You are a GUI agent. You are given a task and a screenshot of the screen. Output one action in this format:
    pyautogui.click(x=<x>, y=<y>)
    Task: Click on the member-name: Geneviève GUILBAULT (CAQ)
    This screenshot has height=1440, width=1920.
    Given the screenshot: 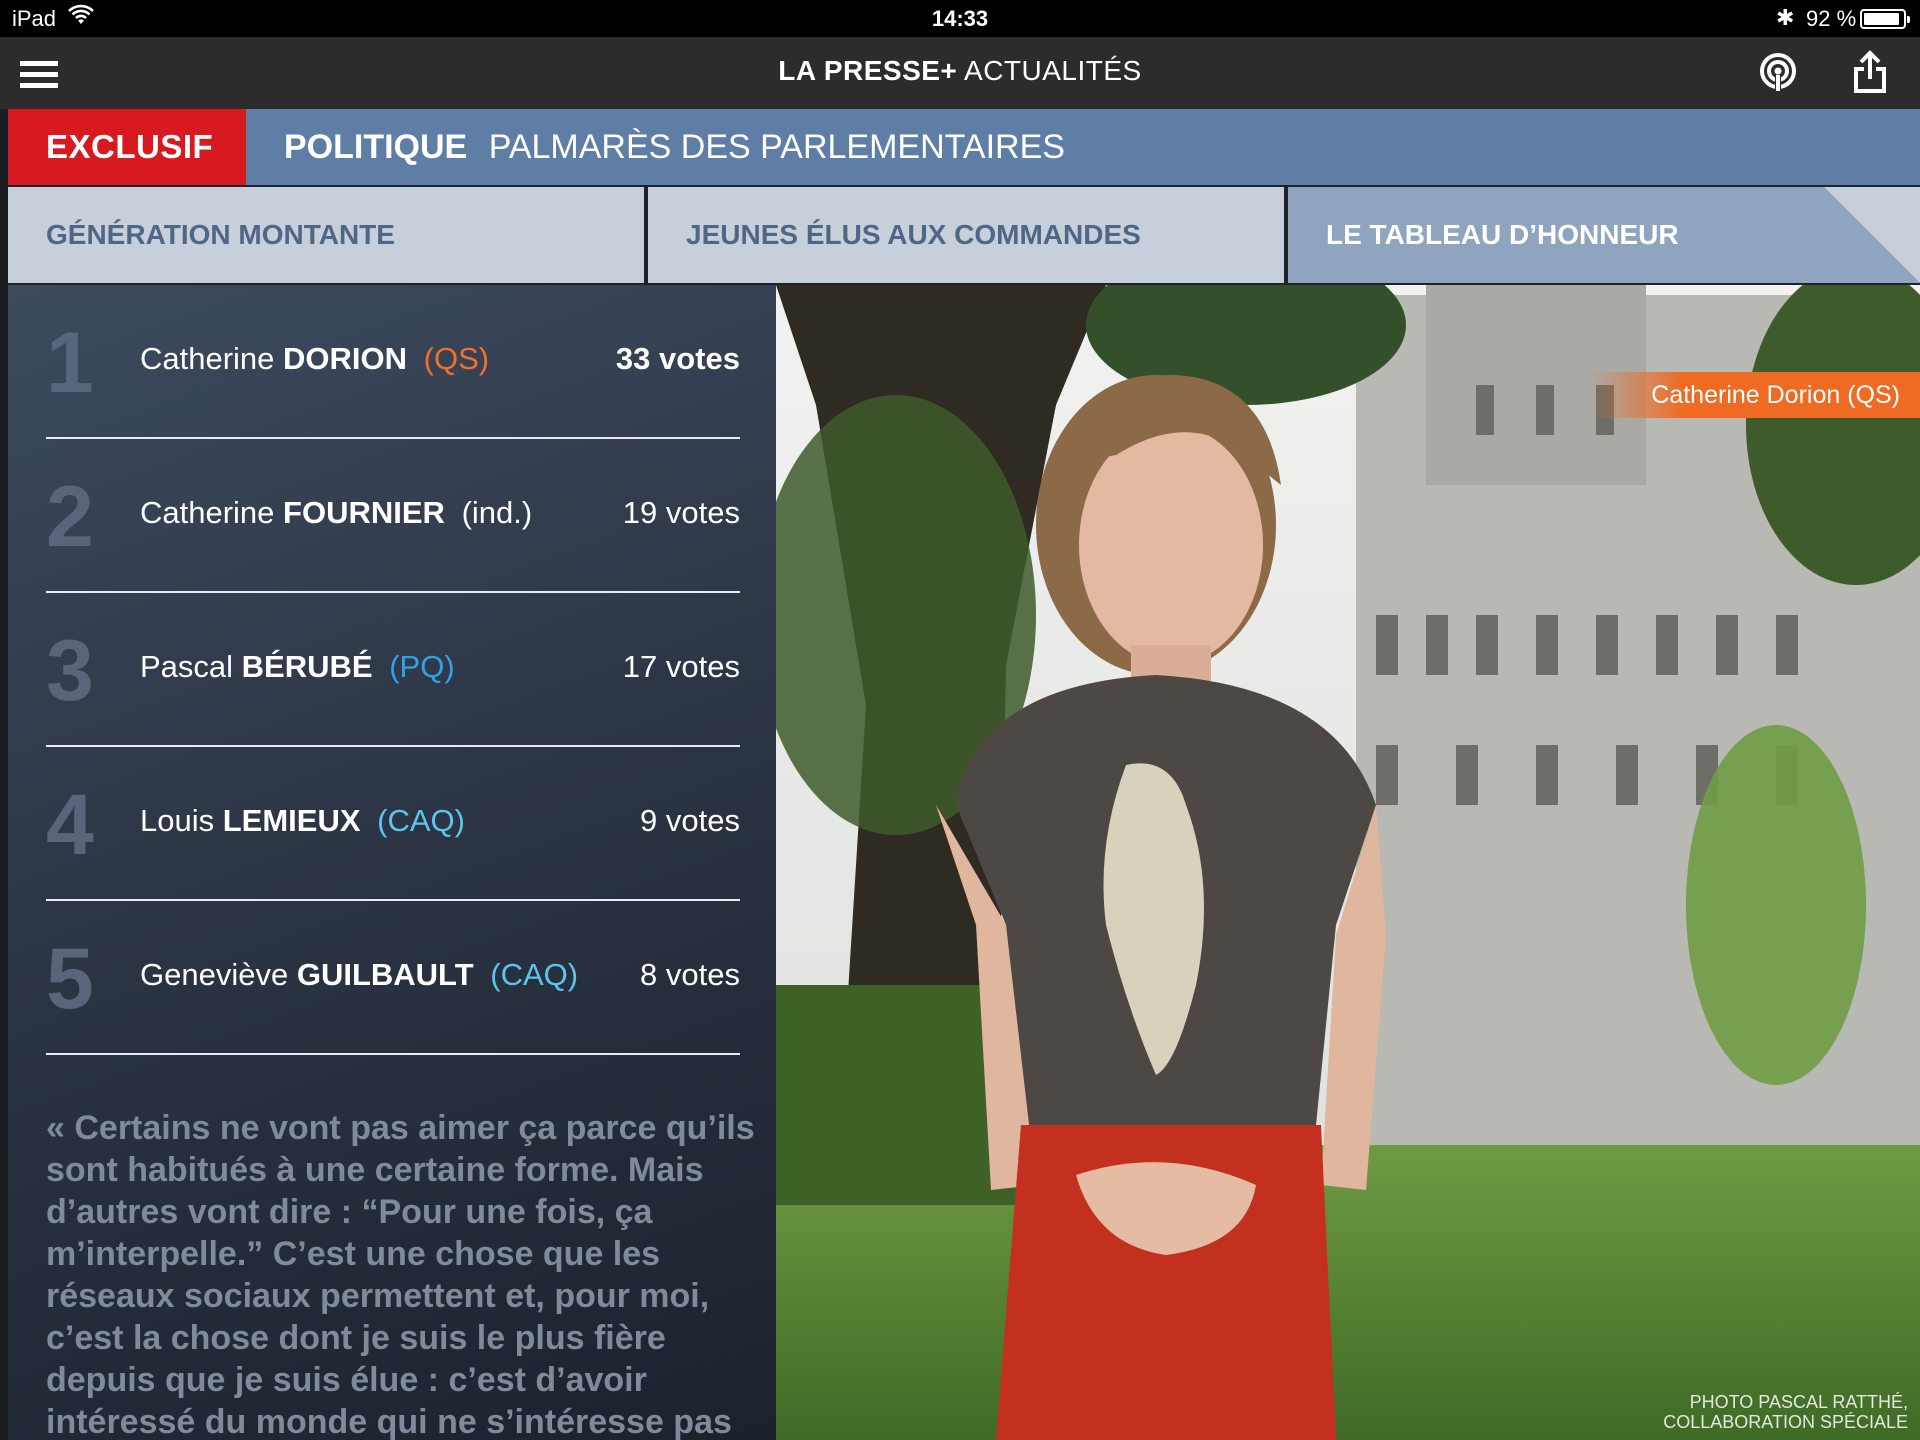 What is the action you would take?
    pyautogui.click(x=359, y=975)
    